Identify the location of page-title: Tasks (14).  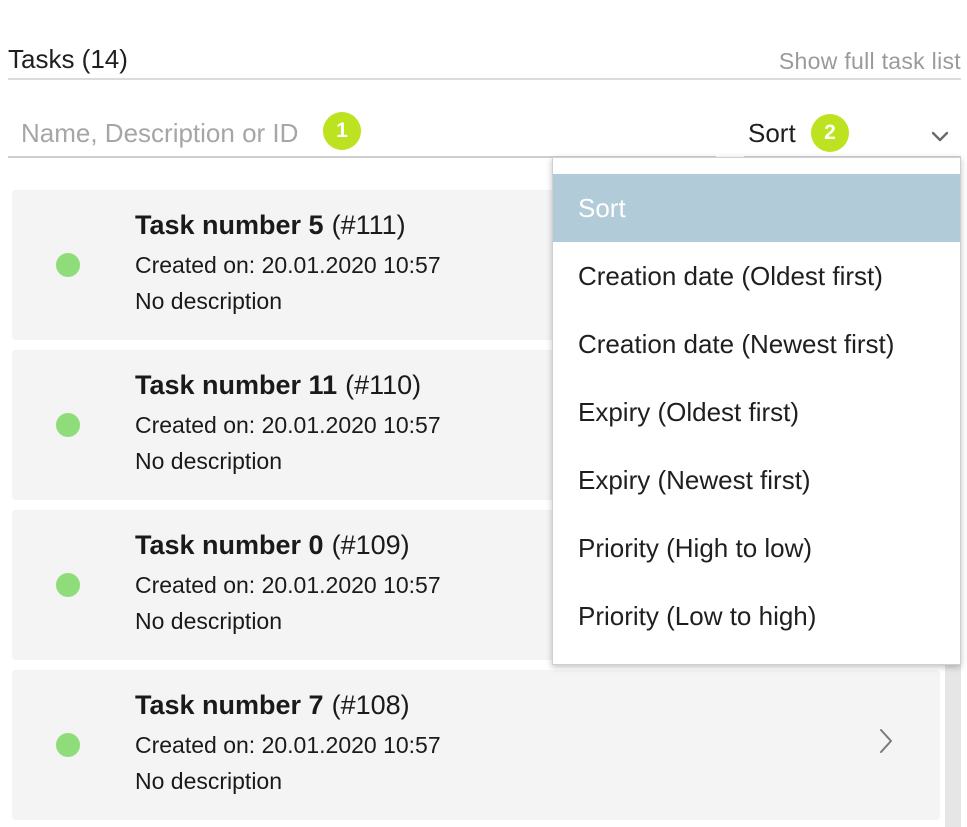
(68, 59).